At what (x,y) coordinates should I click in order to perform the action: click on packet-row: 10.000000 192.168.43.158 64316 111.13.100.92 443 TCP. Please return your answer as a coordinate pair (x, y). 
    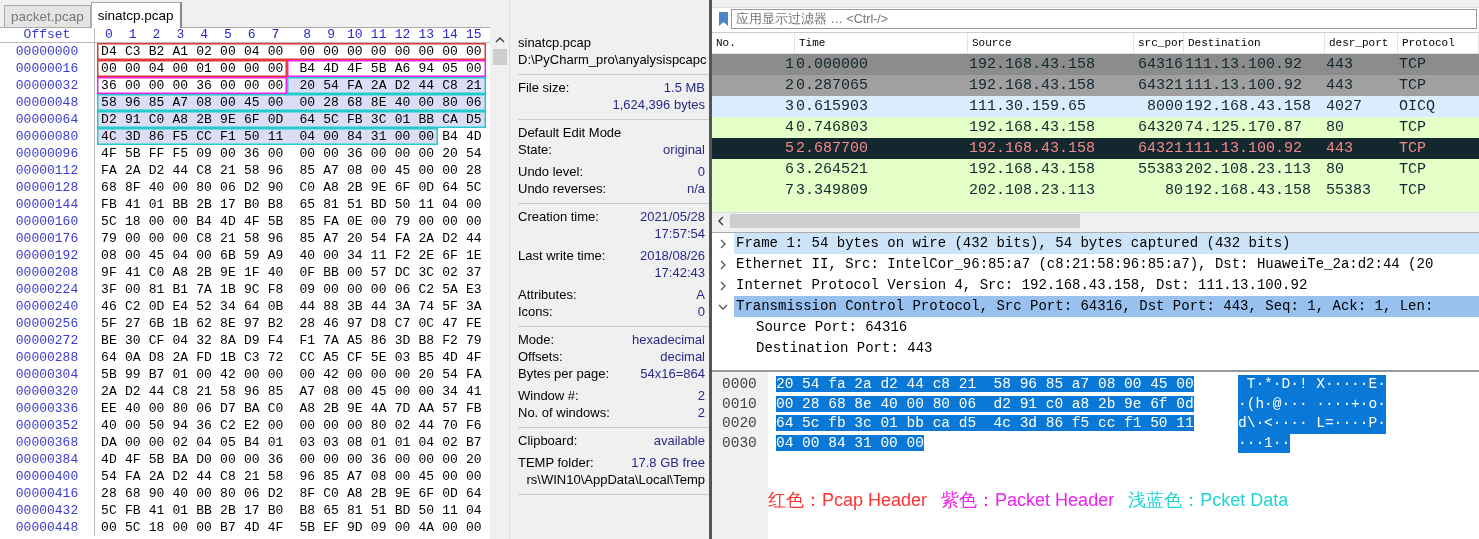
    Looking at the image, I should click on (1095, 64).